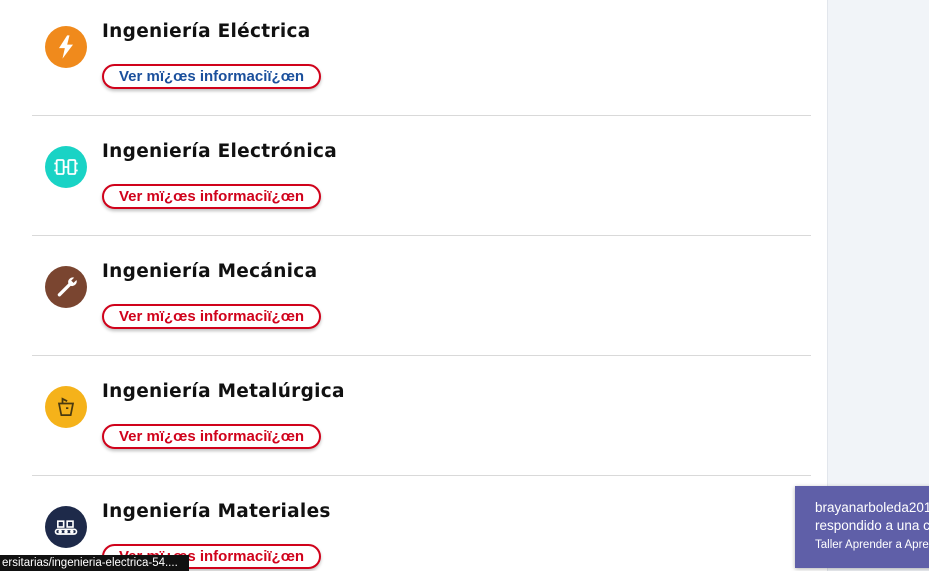 Image resolution: width=929 pixels, height=571 pixels. What do you see at coordinates (66, 527) in the screenshot?
I see `conveyor-icon` at bounding box center [66, 527].